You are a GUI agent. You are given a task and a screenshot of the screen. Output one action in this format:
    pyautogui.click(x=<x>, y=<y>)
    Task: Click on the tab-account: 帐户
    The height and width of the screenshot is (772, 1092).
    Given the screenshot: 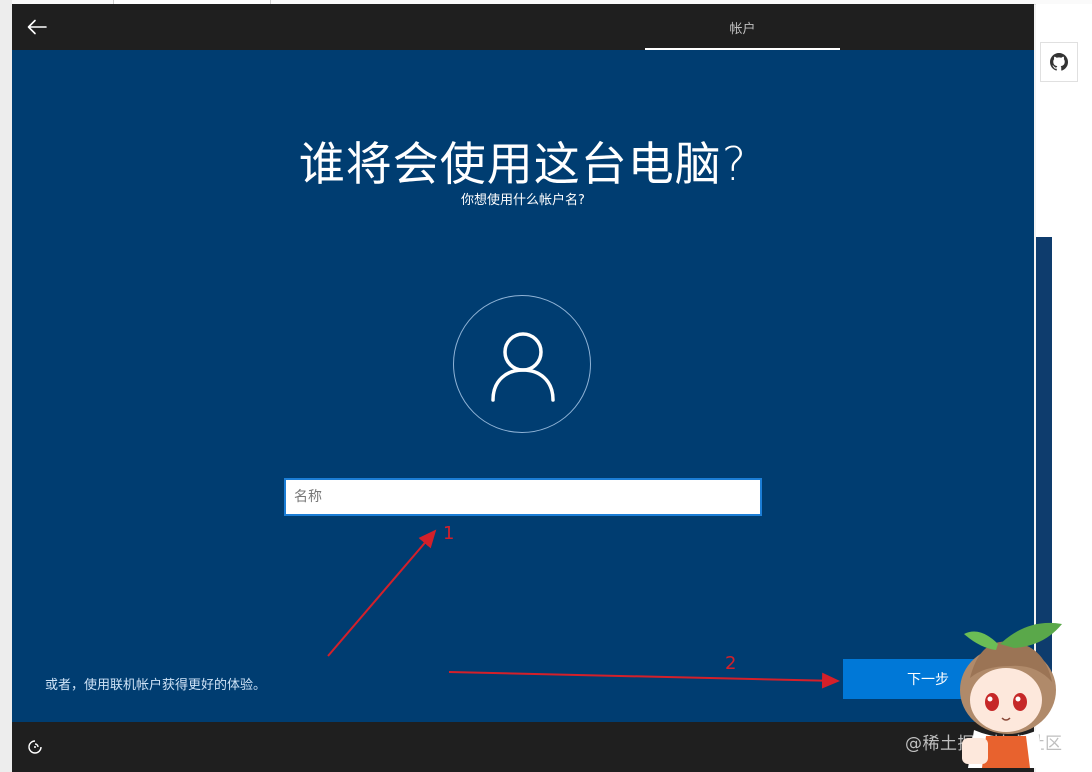 What is the action you would take?
    pyautogui.click(x=742, y=29)
    